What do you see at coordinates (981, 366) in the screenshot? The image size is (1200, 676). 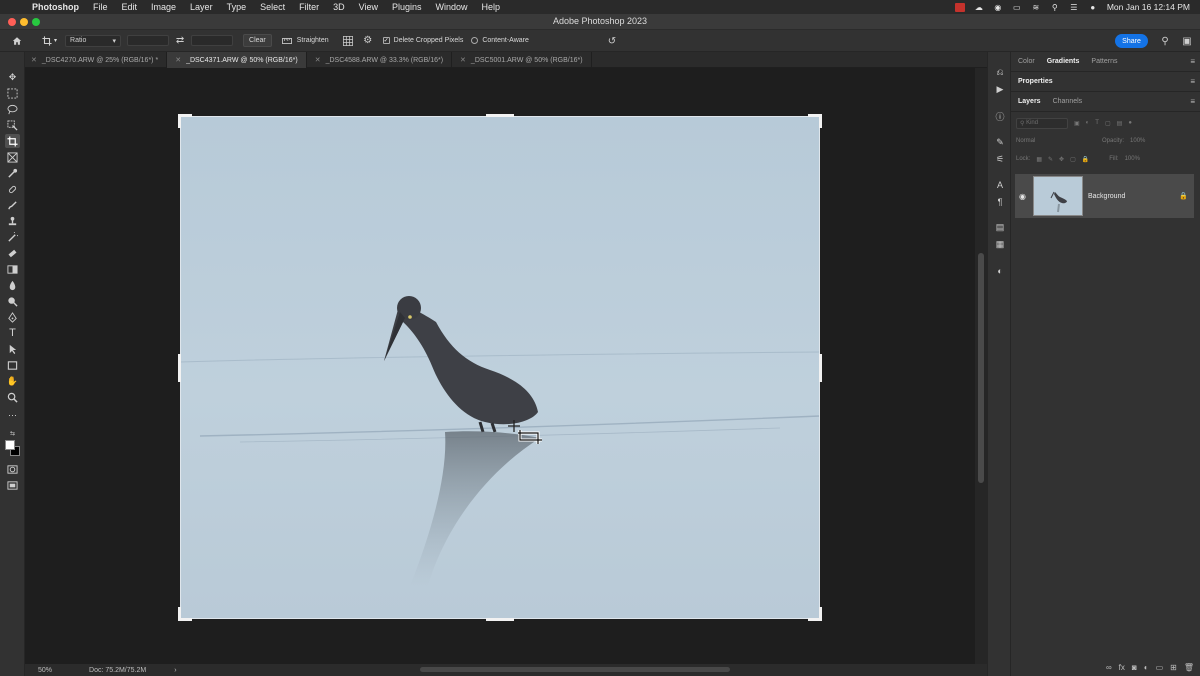 I see `vertical-scrollbar` at bounding box center [981, 366].